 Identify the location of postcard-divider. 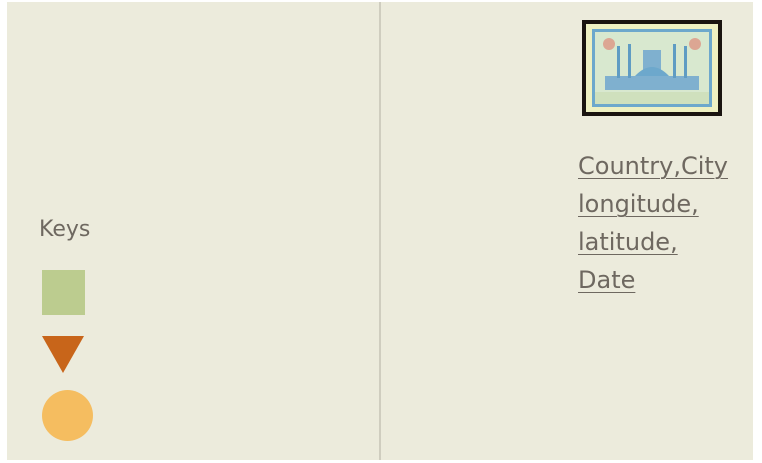
(380, 231).